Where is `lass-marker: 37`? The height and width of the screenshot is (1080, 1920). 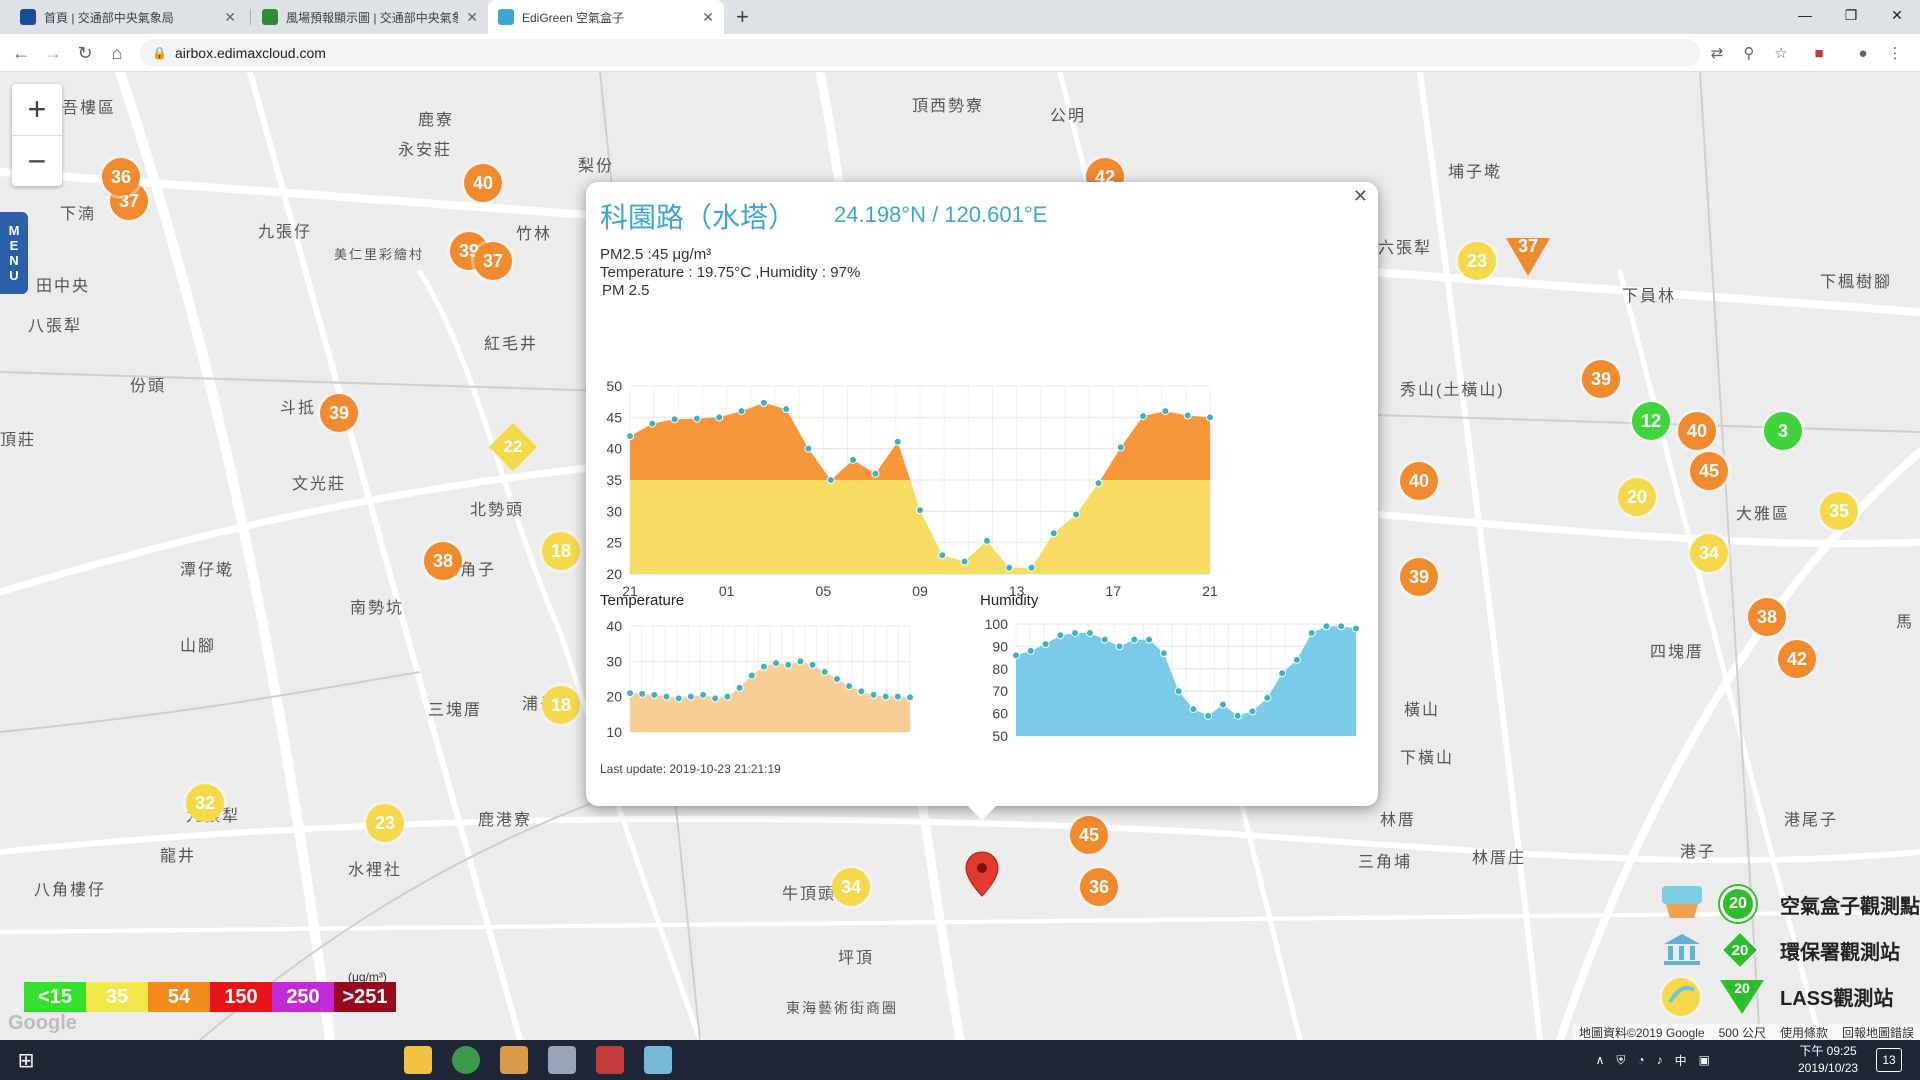
lass-marker: 37 is located at coordinates (1528, 256).